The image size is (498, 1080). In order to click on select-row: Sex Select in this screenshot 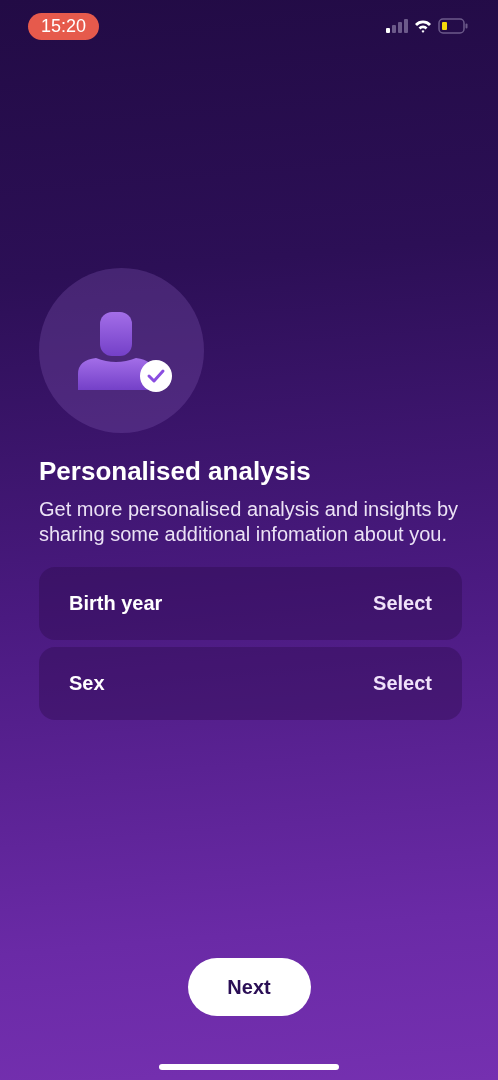, I will do `click(250, 683)`.